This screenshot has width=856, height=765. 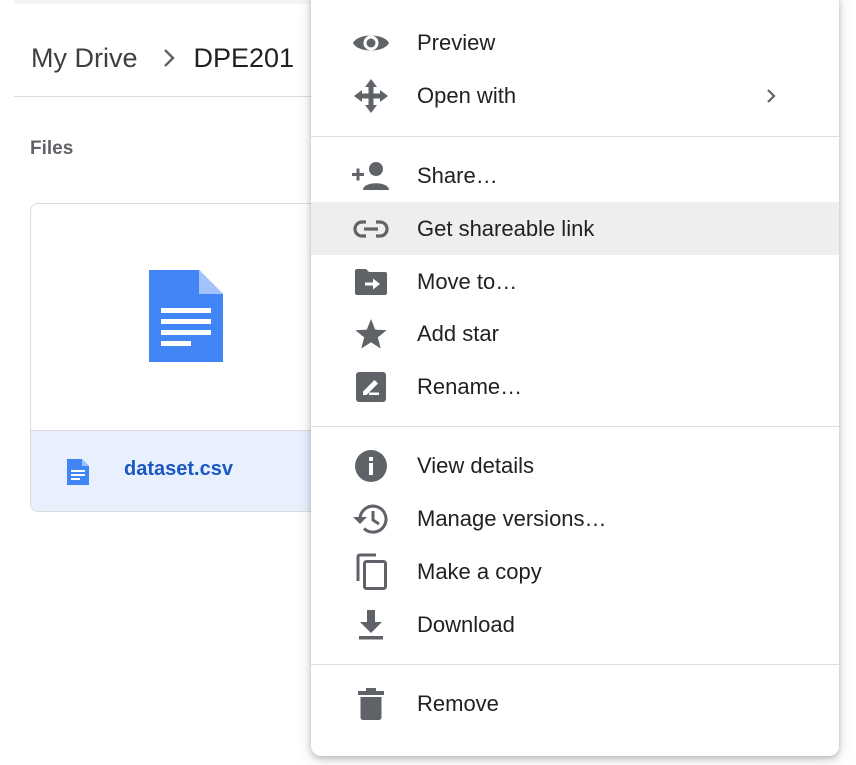 What do you see at coordinates (164, 2) in the screenshot?
I see `top-toolbar-edge` at bounding box center [164, 2].